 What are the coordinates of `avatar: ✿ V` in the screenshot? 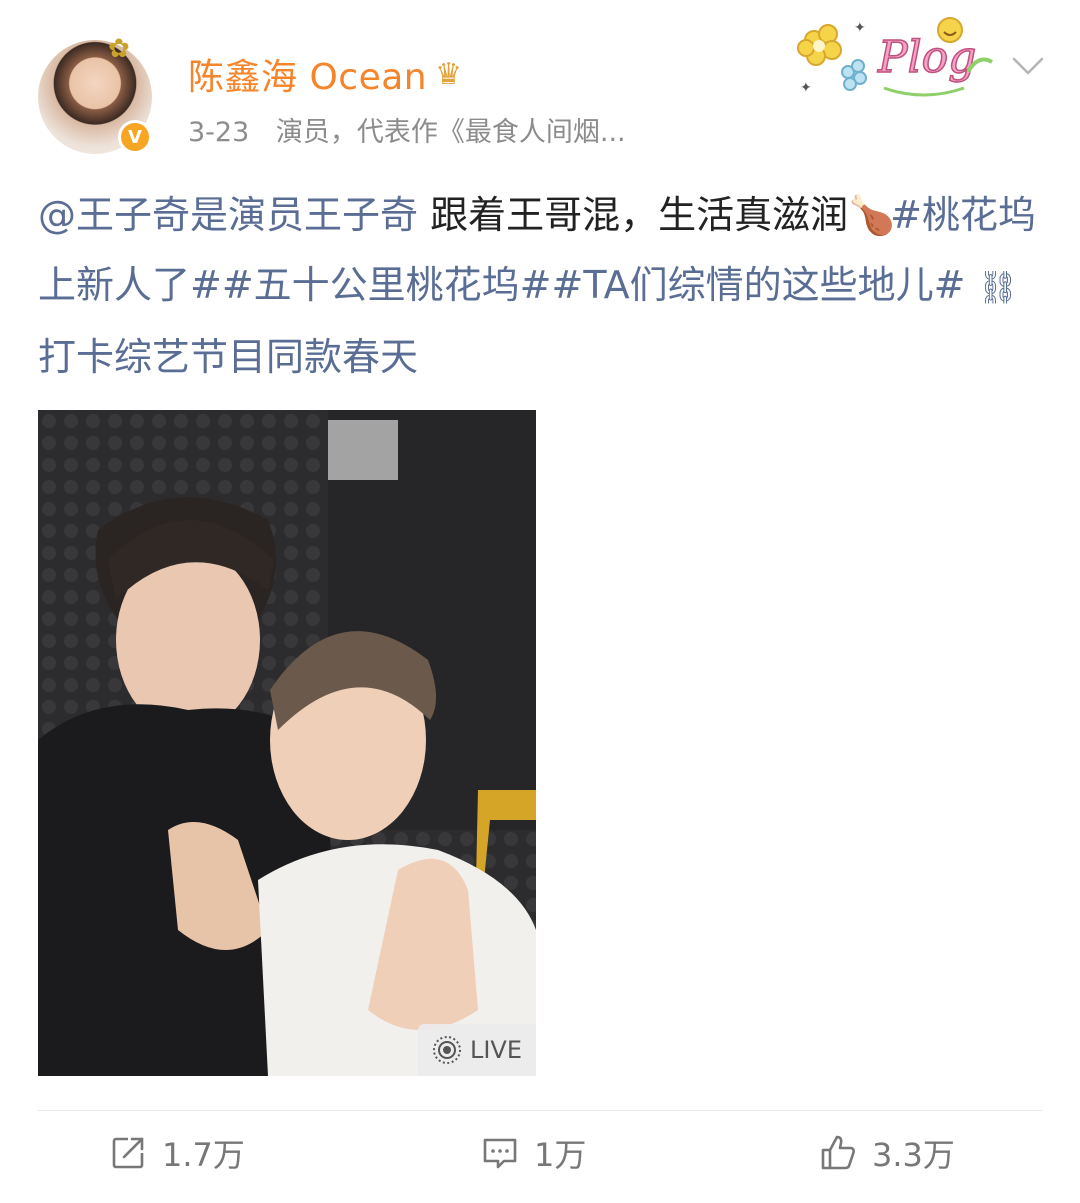 It's located at (95, 94).